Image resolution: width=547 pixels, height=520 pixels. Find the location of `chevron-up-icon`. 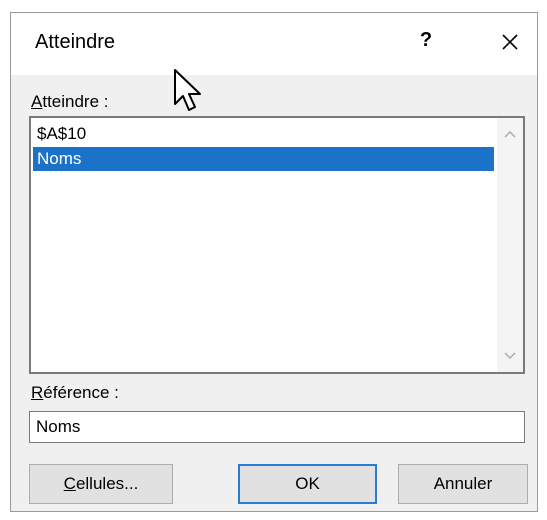

chevron-up-icon is located at coordinates (510, 134).